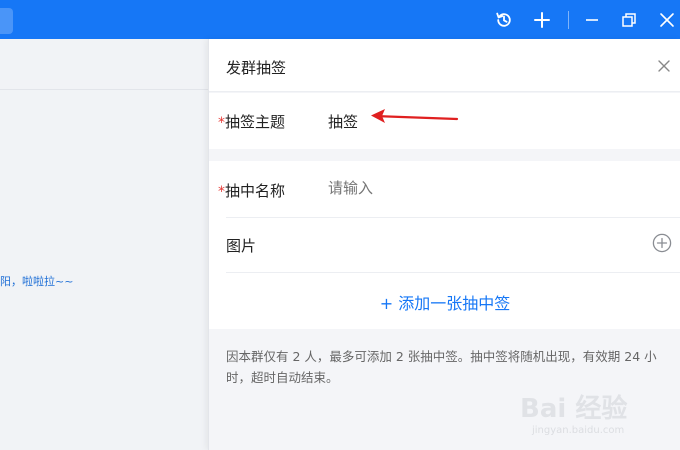 This screenshot has width=680, height=450. Describe the element at coordinates (578, 430) in the screenshot. I see `watermark-sub: jingyan.baidu.com` at that location.